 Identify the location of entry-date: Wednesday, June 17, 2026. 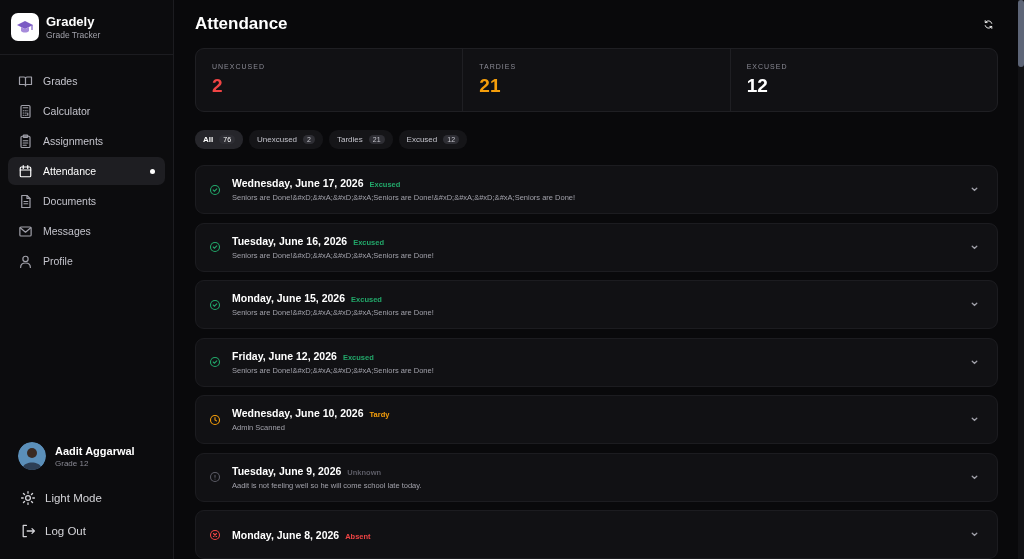
(298, 183).